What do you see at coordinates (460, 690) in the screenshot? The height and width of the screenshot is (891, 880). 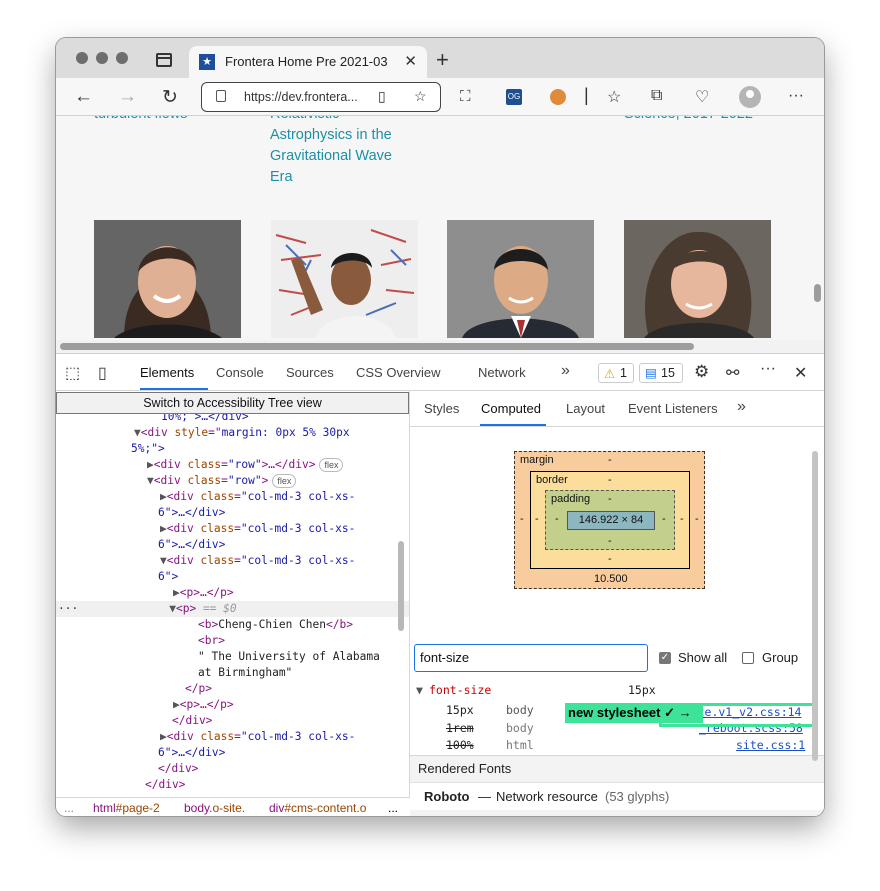 I see `computed-property-name: font-size` at bounding box center [460, 690].